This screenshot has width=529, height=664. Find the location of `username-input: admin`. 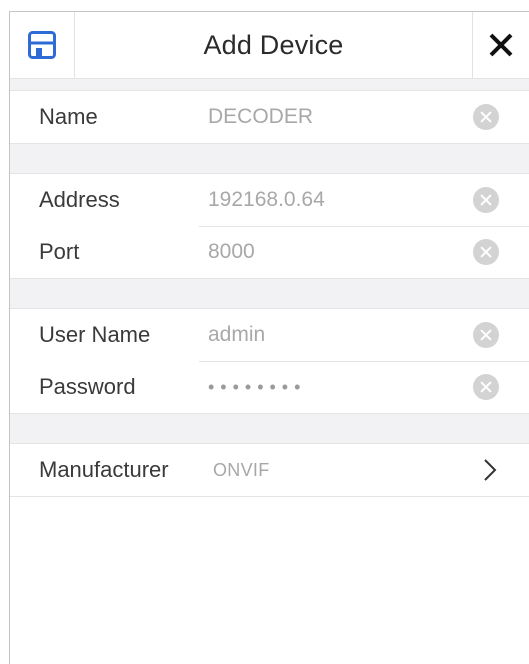

username-input: admin is located at coordinates (340, 335).